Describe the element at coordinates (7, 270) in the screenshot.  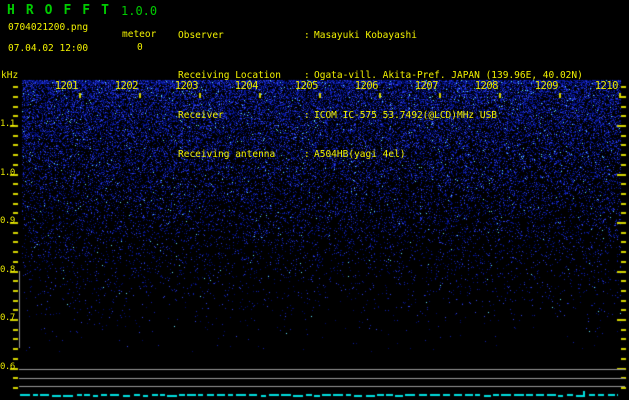
I see `freq-tick-label: 0.8` at that location.